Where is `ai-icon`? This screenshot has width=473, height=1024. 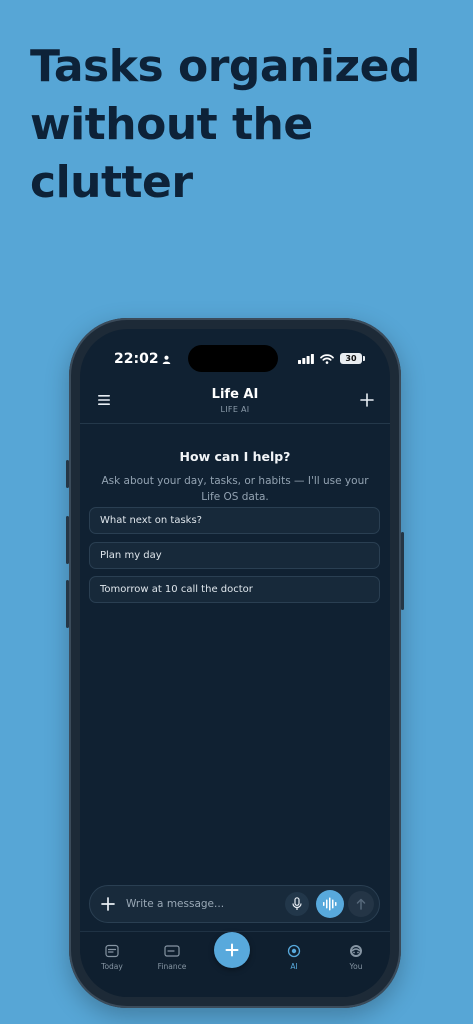 ai-icon is located at coordinates (294, 951).